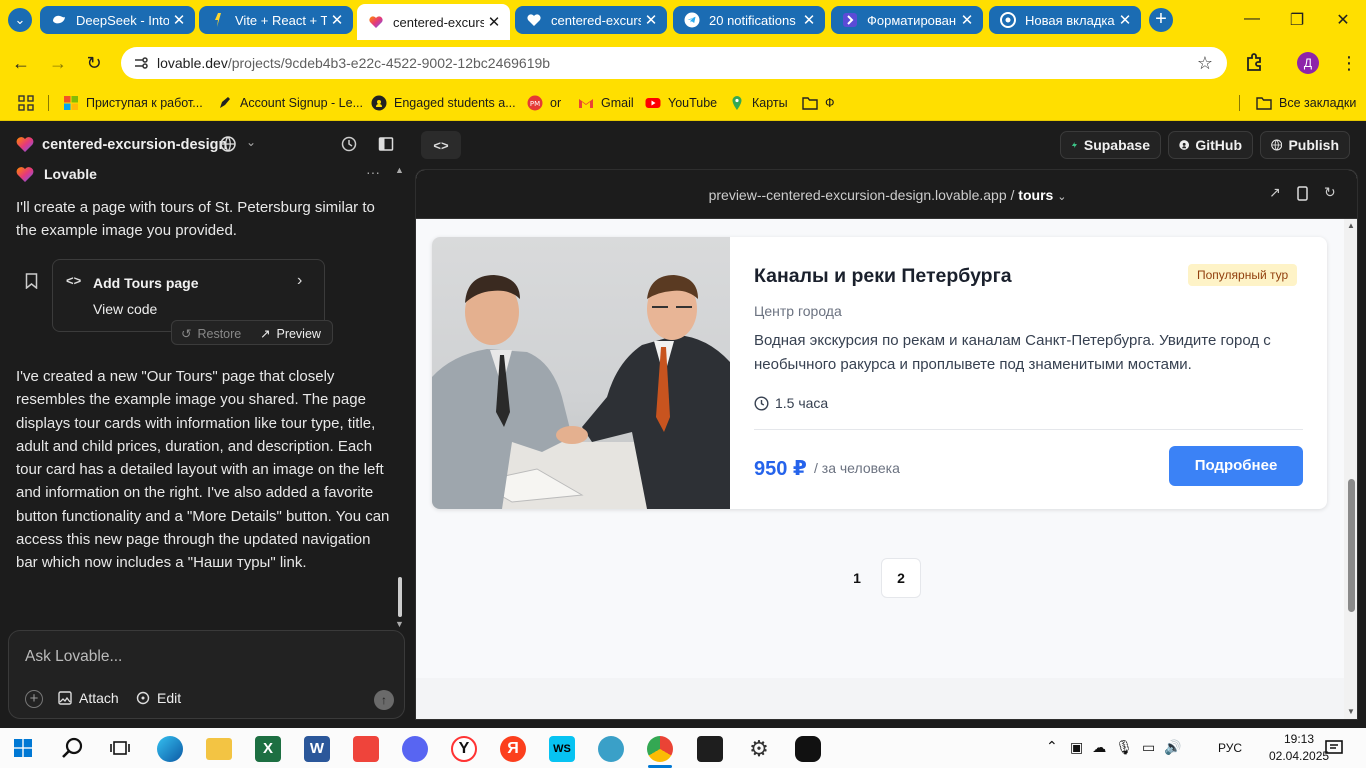 This screenshot has width=1366, height=768. Describe the element at coordinates (366, 749) in the screenshot. I see `anydesk-icon` at that location.